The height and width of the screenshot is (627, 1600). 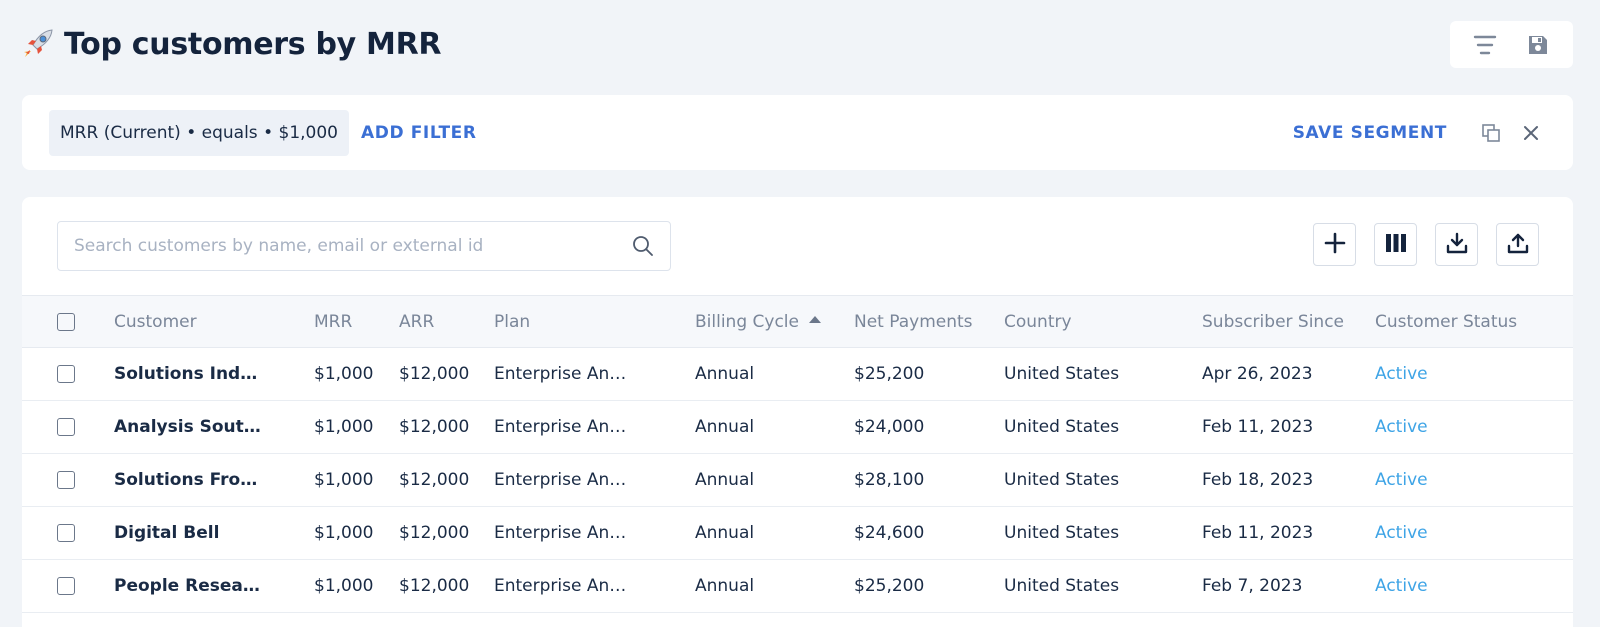 I want to click on column-country: Country, so click(x=1103, y=322).